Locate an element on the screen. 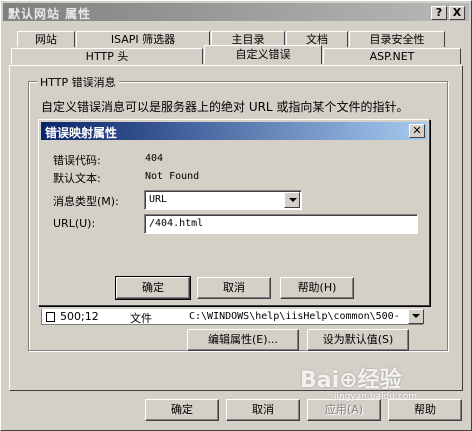 The width and height of the screenshot is (472, 431). help-title-button: ? is located at coordinates (439, 13).